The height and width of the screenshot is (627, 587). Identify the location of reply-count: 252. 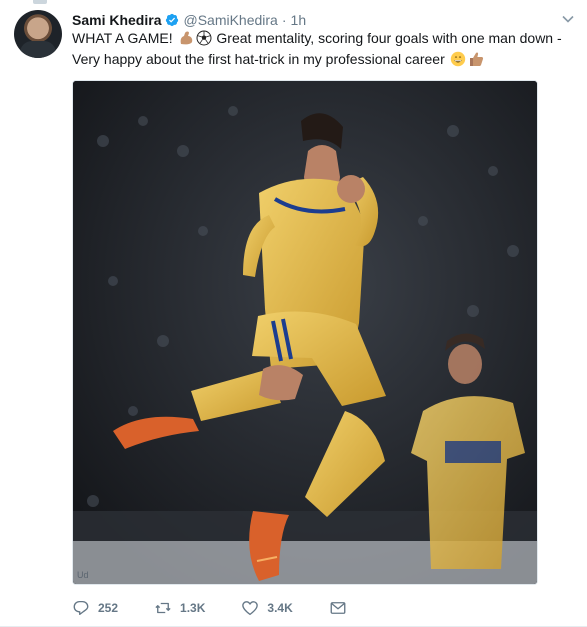
(108, 608).